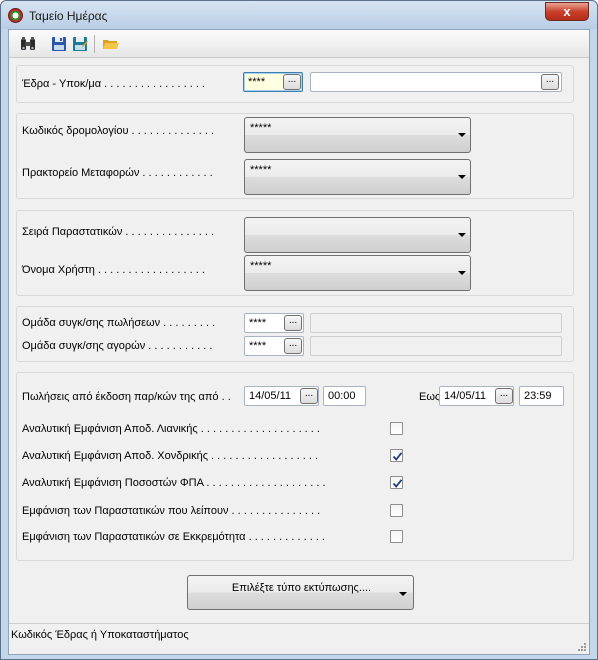  I want to click on onoma-xristi-select: *****, so click(357, 273).